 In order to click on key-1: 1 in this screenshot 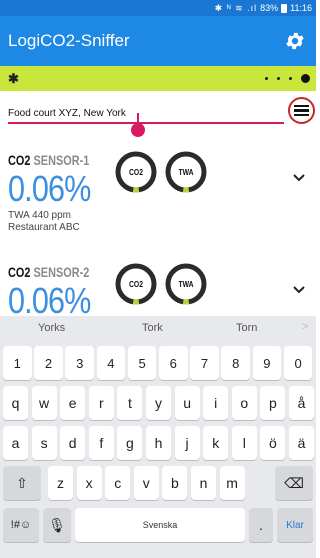, I will do `click(17, 363)`.